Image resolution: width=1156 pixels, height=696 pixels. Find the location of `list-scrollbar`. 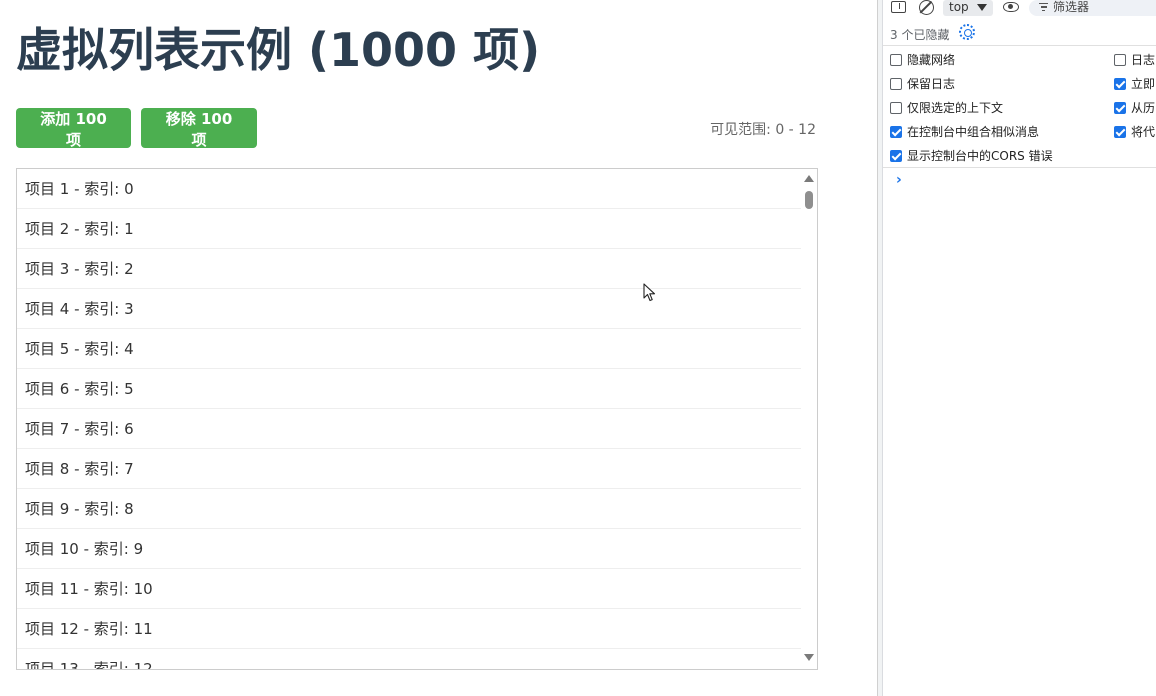

list-scrollbar is located at coordinates (809, 419).